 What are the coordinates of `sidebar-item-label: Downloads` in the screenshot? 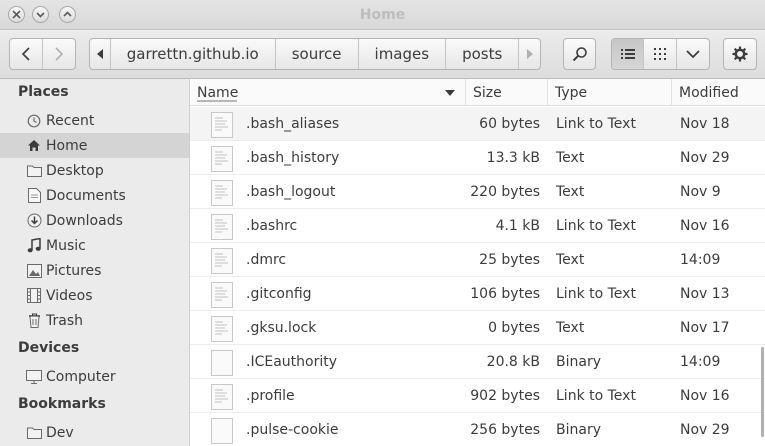 It's located at (84, 220).